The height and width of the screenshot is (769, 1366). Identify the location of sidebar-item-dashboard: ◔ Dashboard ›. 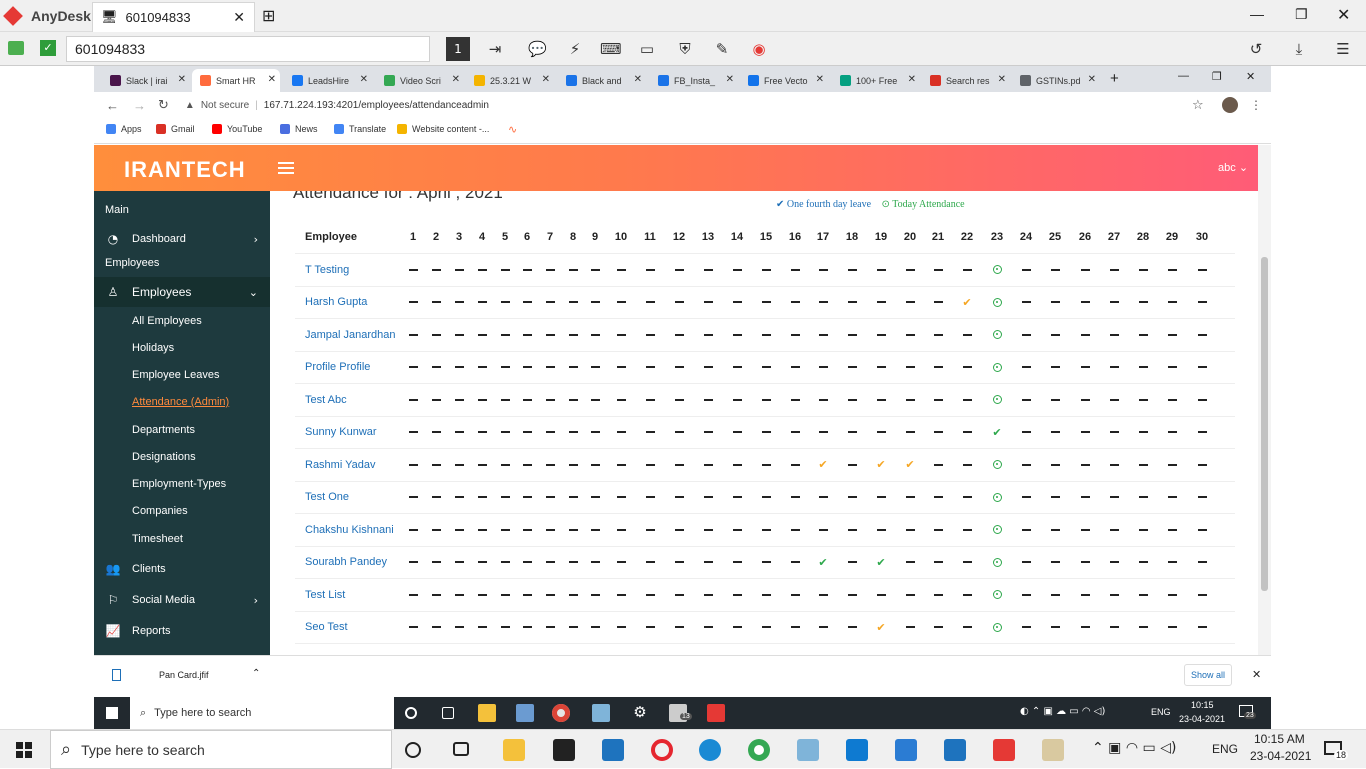
(182, 239).